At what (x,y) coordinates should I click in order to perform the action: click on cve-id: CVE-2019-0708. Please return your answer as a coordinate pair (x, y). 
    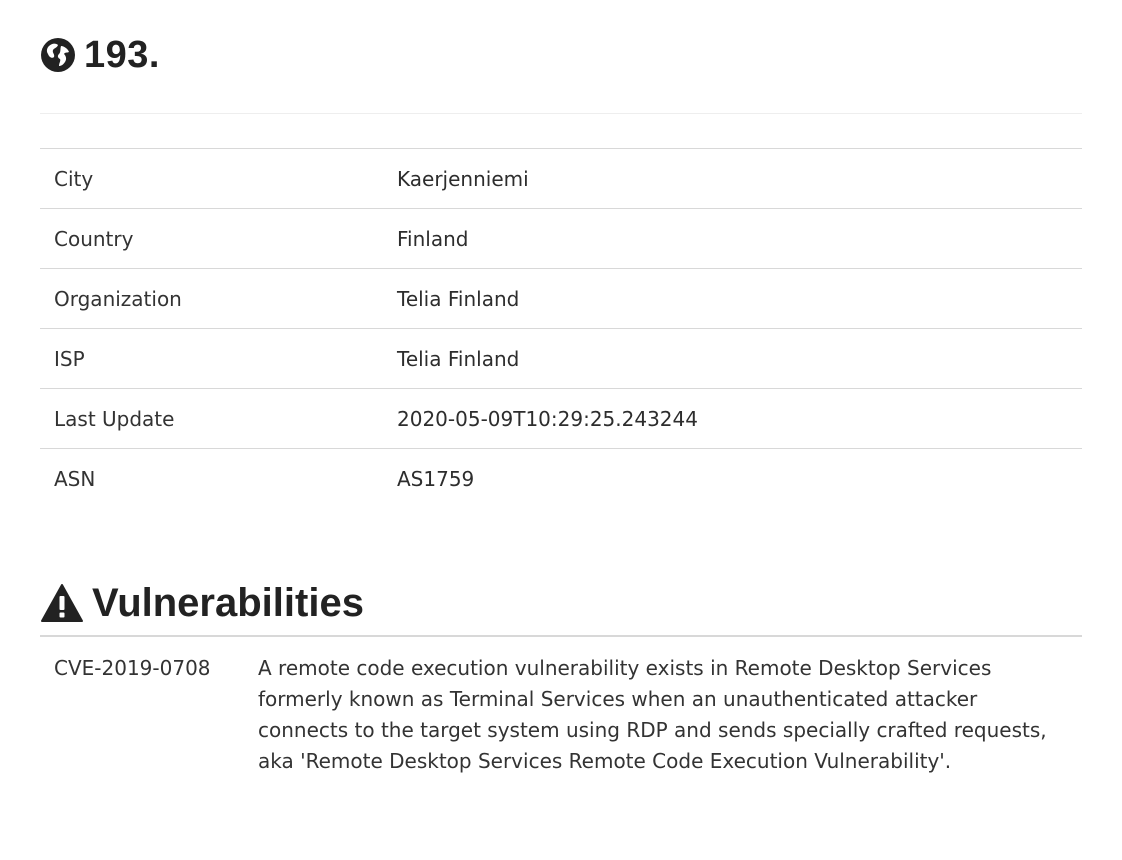
    Looking at the image, I should click on (132, 668).